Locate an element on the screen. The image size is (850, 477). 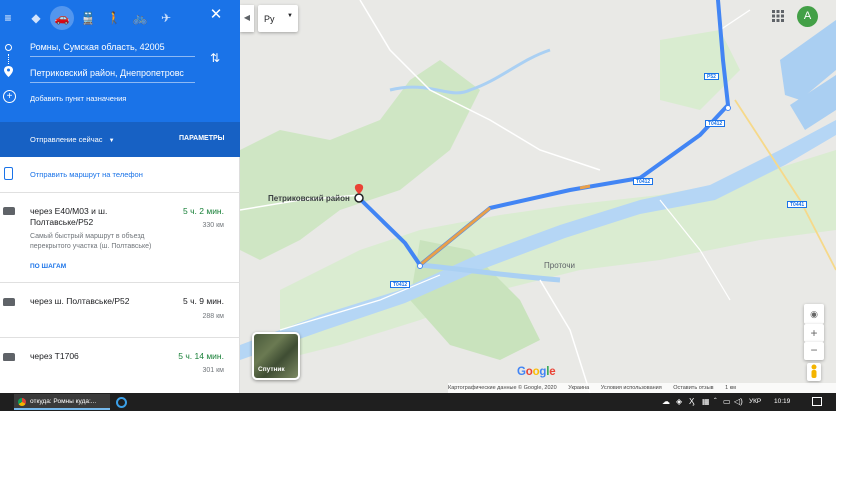
attribution-terms: Условия использования is located at coordinates (631, 388).